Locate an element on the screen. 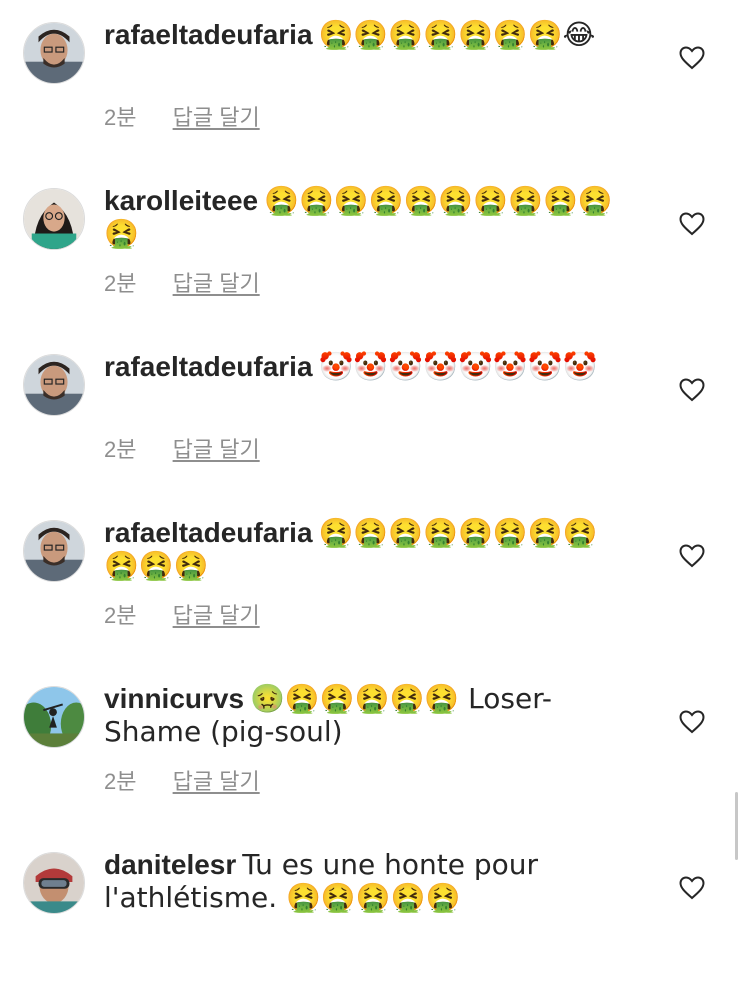 The image size is (739, 996). comment-body: 🤡🤡🤡🤡🤡🤡🤡🤡 is located at coordinates (458, 366).